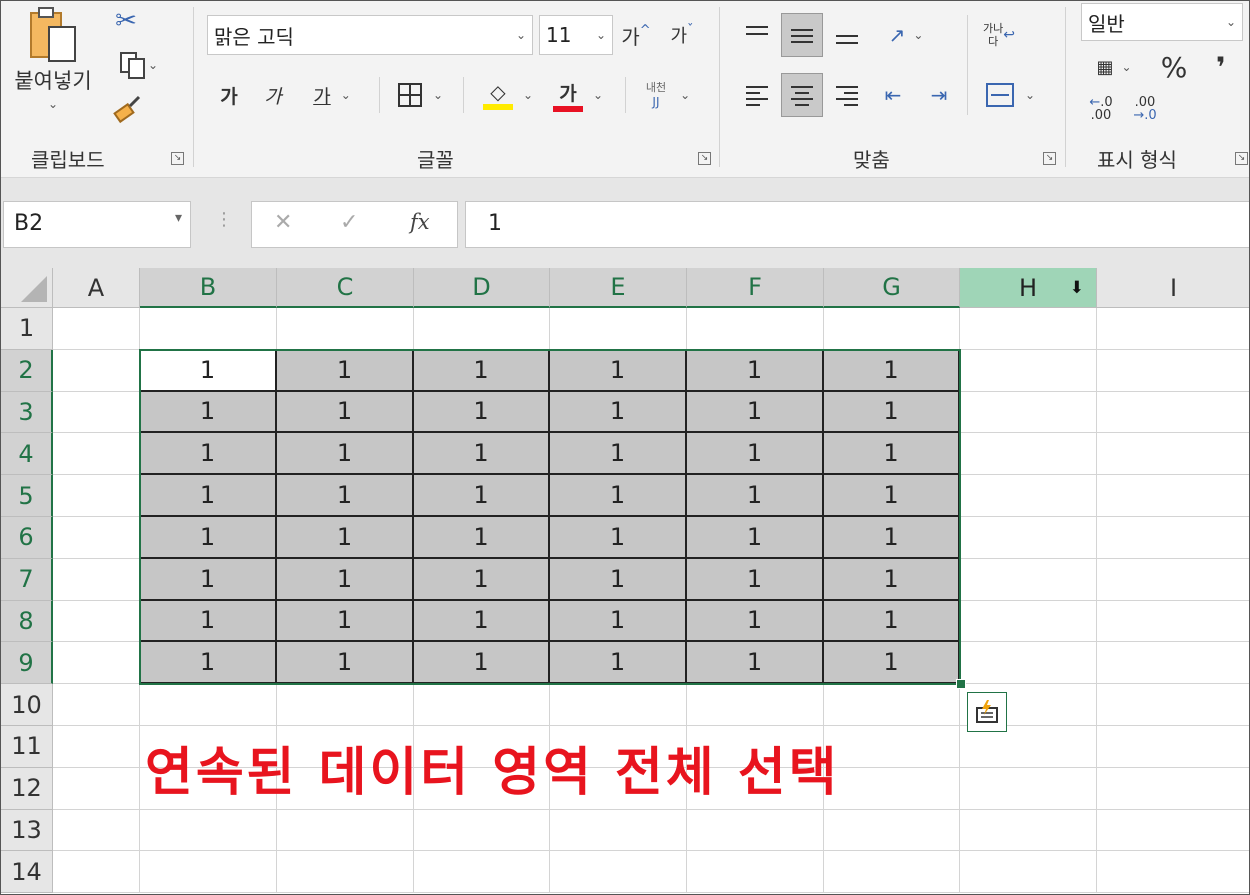 This screenshot has height=895, width=1250. What do you see at coordinates (96, 579) in the screenshot?
I see `cell-a7` at bounding box center [96, 579].